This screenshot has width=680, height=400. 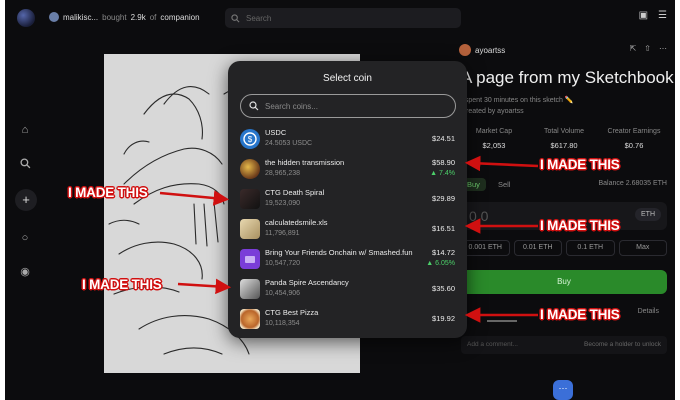 I want to click on usdc-icon: $, so click(x=250, y=139).